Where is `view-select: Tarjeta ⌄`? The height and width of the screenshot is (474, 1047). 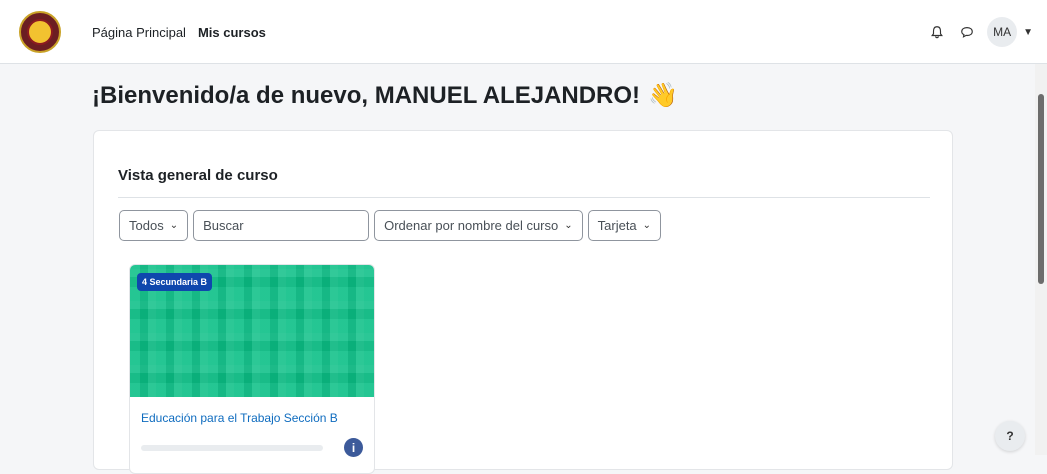
view-select: Tarjeta ⌄ is located at coordinates (624, 225).